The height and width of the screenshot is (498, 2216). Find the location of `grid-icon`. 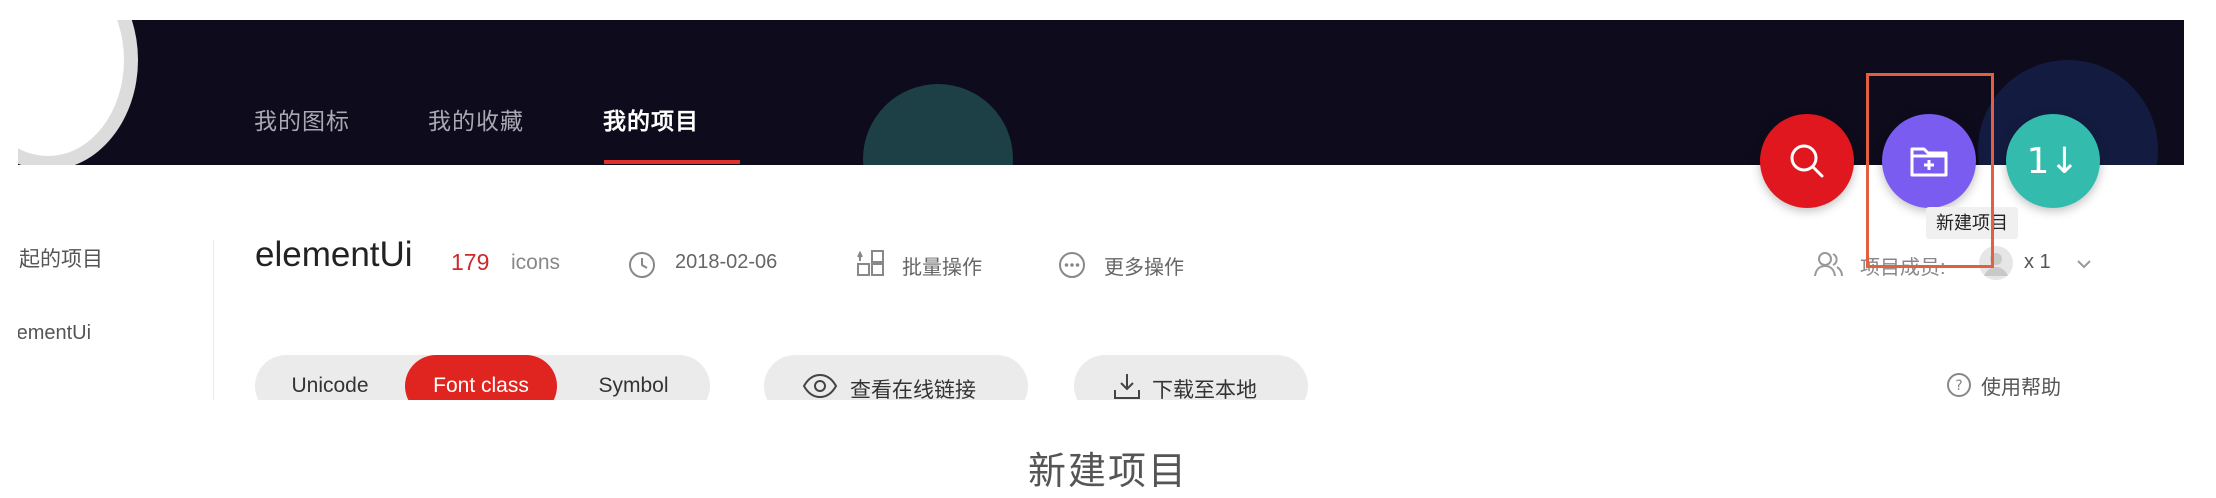

grid-icon is located at coordinates (871, 266).